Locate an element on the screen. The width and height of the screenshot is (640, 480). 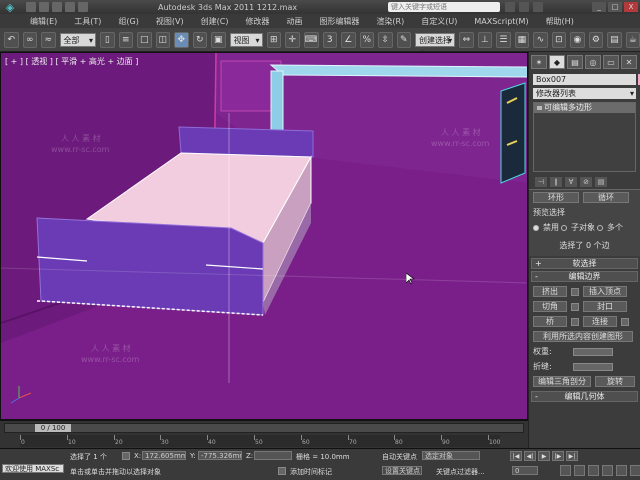
current-frame-field: 0 is located at coordinates (525, 470).